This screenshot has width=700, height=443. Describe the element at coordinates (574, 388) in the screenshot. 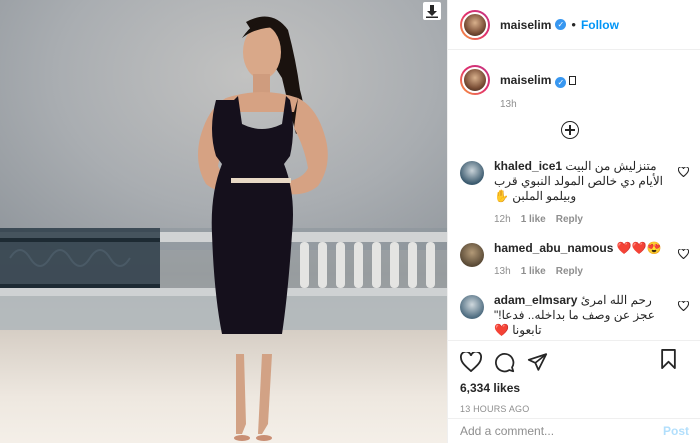

I see `like-count: 6,334 likes` at that location.